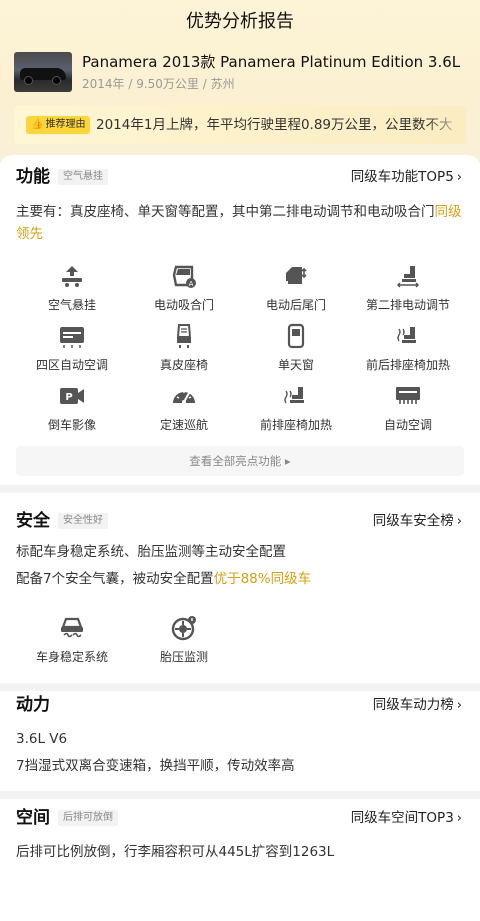  I want to click on safety-feature-grid: 车身稳定系统 胎压监测, so click(240, 641).